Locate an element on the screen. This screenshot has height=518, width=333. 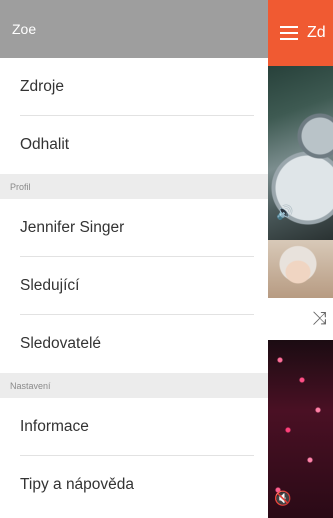
mute-icon: 🔇 is located at coordinates (282, 498).